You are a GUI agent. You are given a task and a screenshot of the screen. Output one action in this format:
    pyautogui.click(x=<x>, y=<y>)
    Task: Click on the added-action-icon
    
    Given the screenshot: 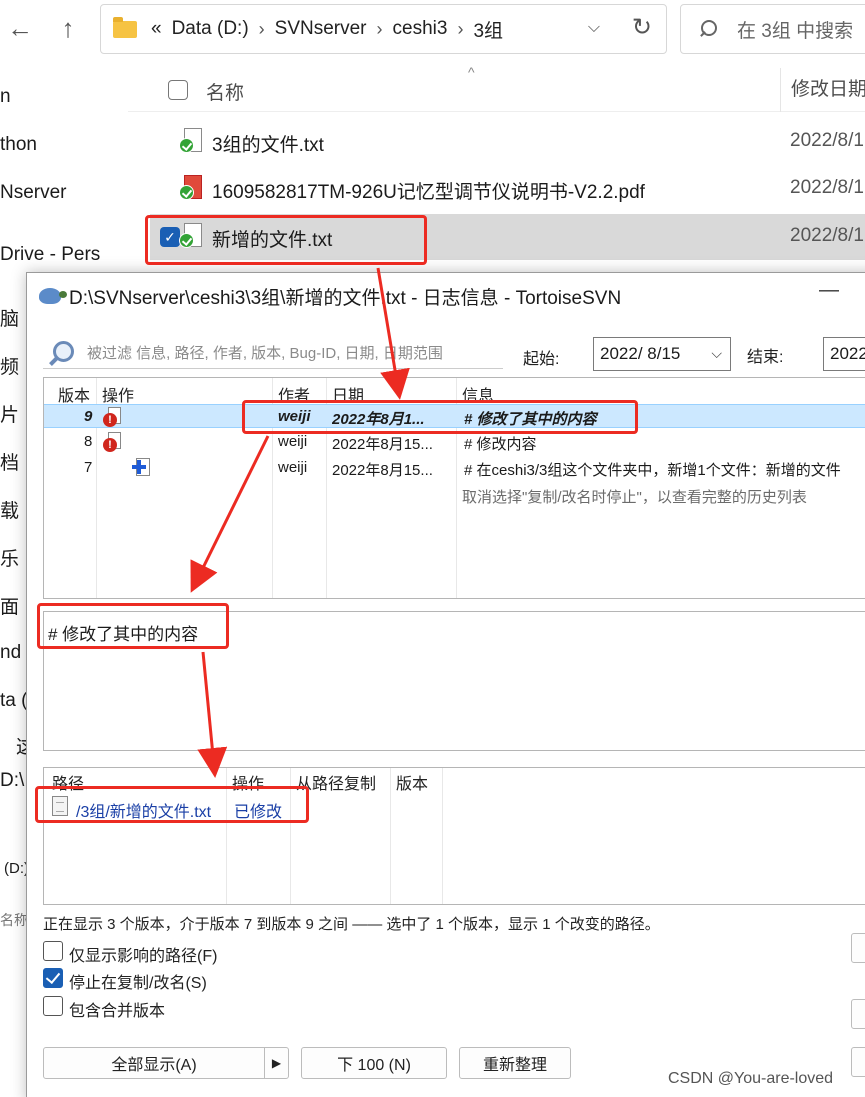 What is the action you would take?
    pyautogui.click(x=141, y=467)
    